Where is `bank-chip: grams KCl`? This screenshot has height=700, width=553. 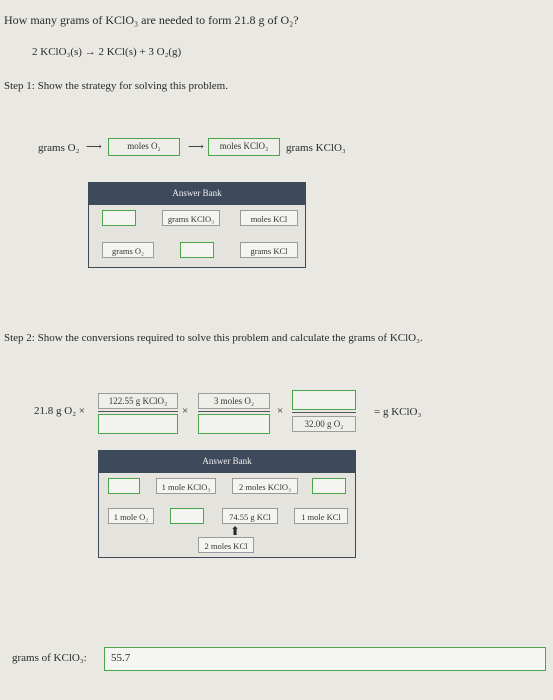
bank-chip: grams KCl is located at coordinates (269, 250).